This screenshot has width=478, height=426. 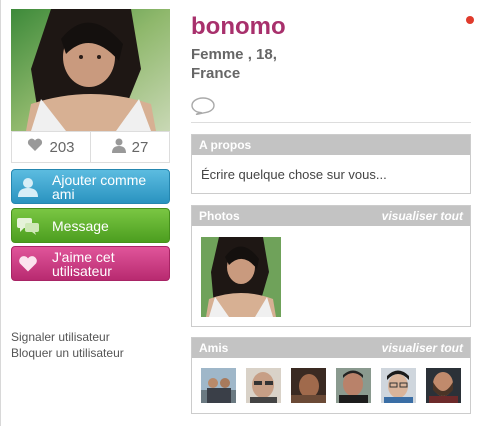 What do you see at coordinates (67, 353) in the screenshot?
I see `block-user-link: Bloquer un utilisateur` at bounding box center [67, 353].